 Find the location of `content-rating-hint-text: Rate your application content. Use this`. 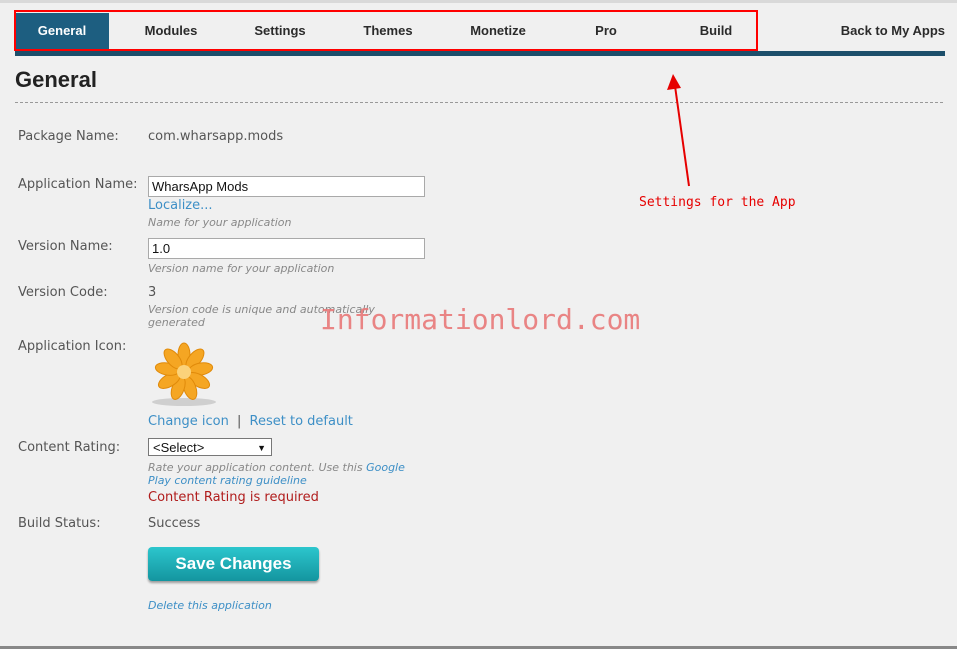

content-rating-hint-text: Rate your application content. Use this is located at coordinates (257, 467).